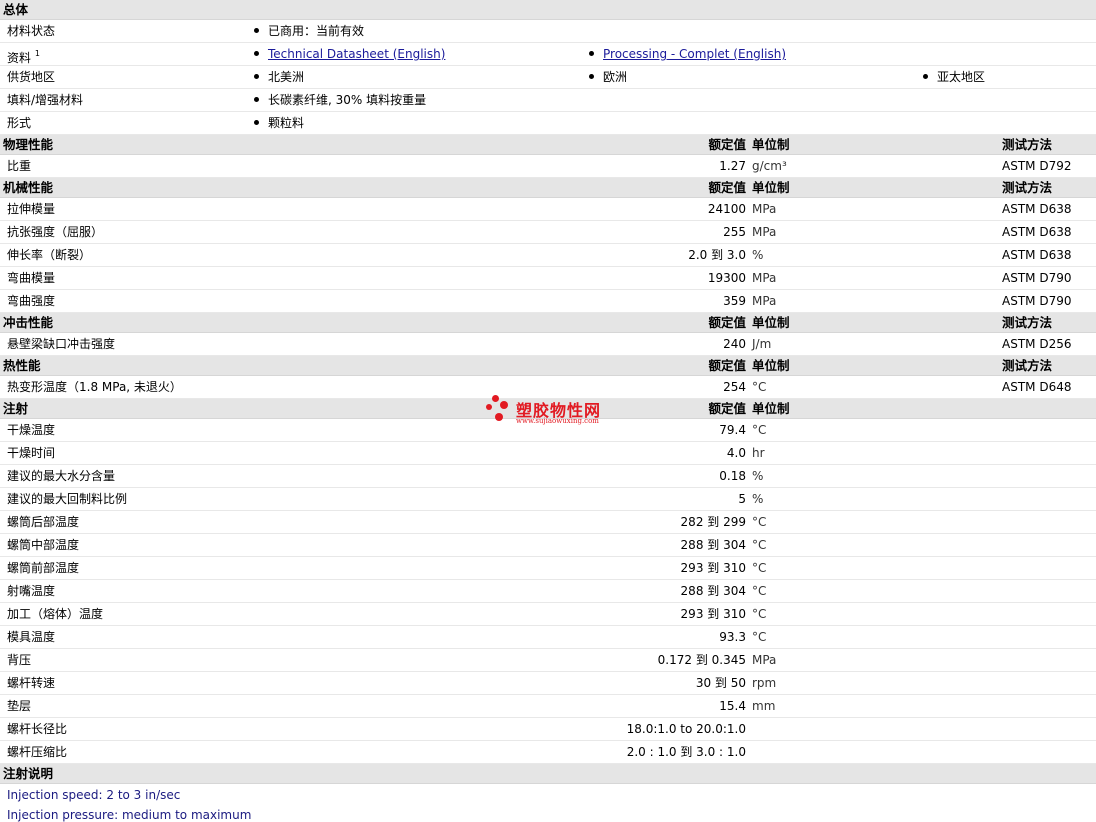  I want to click on row-form: 形式 颗粒料, so click(548, 123).